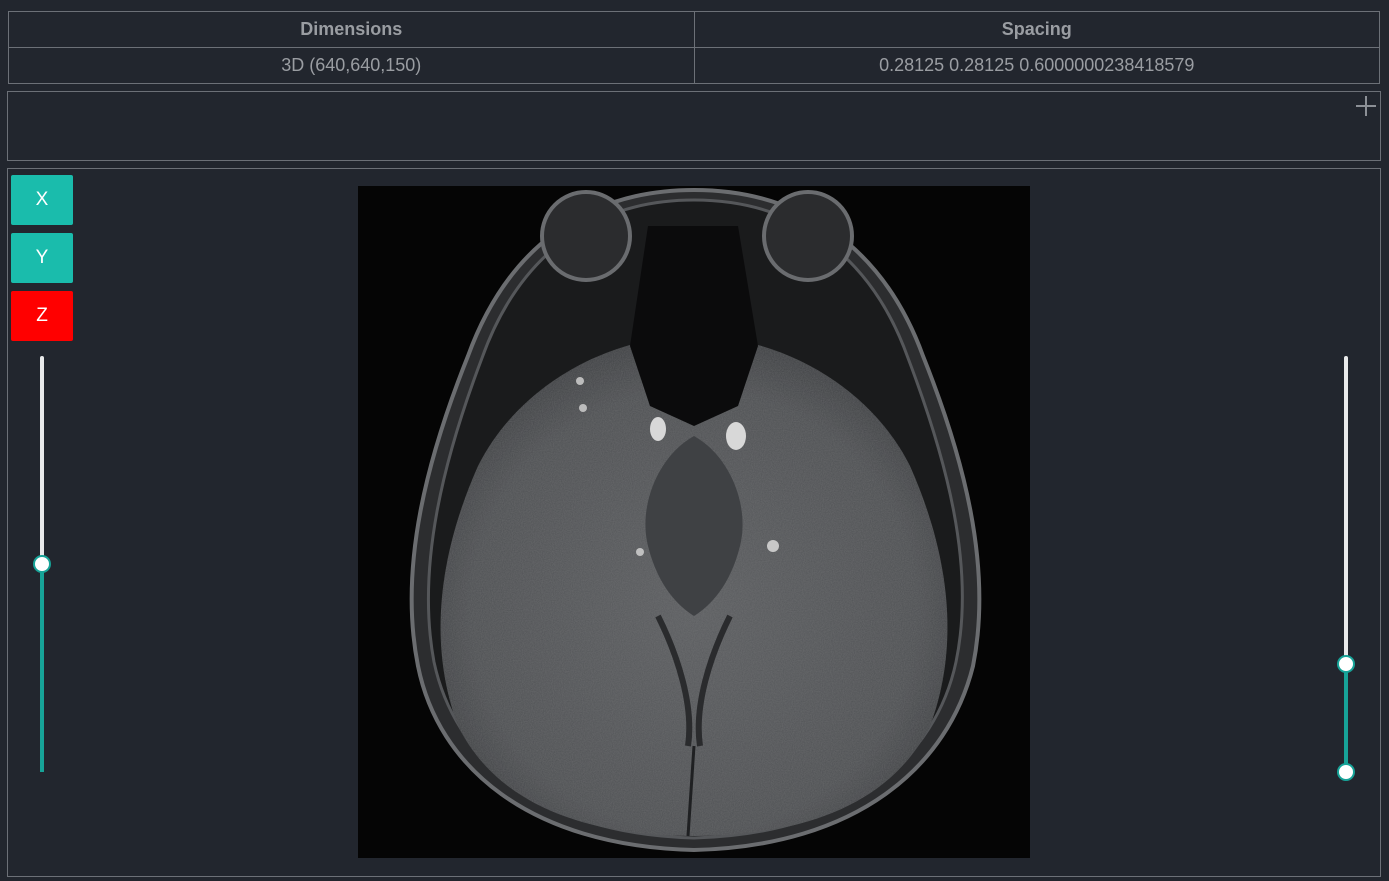 This screenshot has height=881, width=1389. Describe the element at coordinates (351, 65) in the screenshot. I see `dimensions-value: 3D (640,640,150)` at that location.